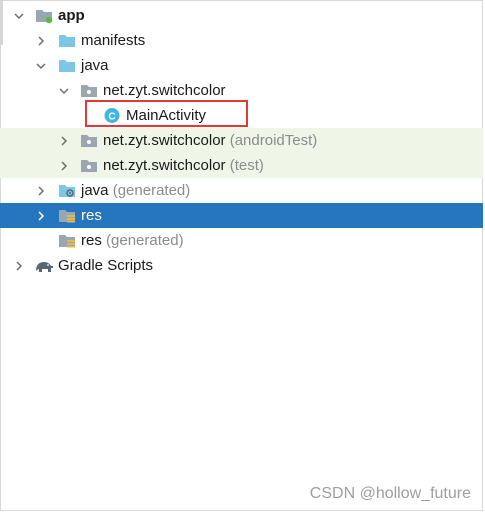 This screenshot has width=485, height=513. I want to click on tree-node-java: java, so click(241, 65).